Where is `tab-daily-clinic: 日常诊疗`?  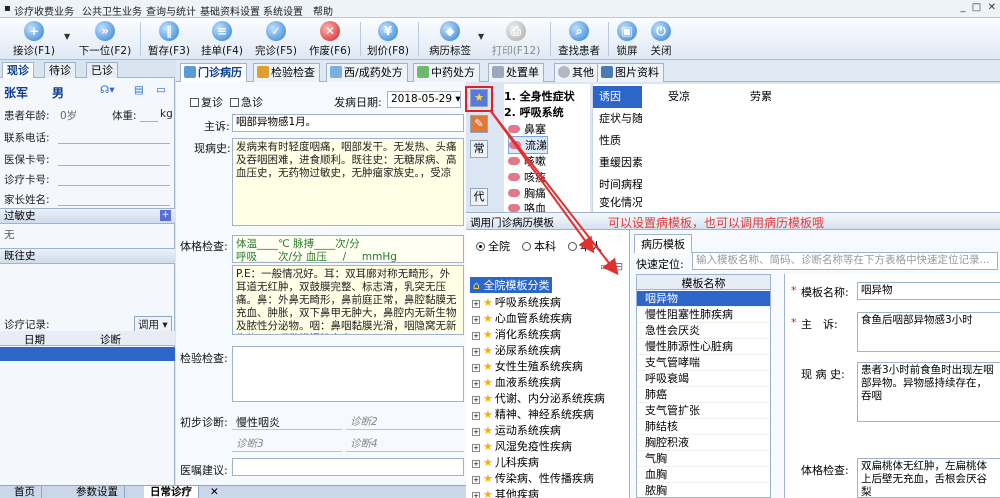
tab-daily-clinic: 日常诊疗 is located at coordinates (171, 492).